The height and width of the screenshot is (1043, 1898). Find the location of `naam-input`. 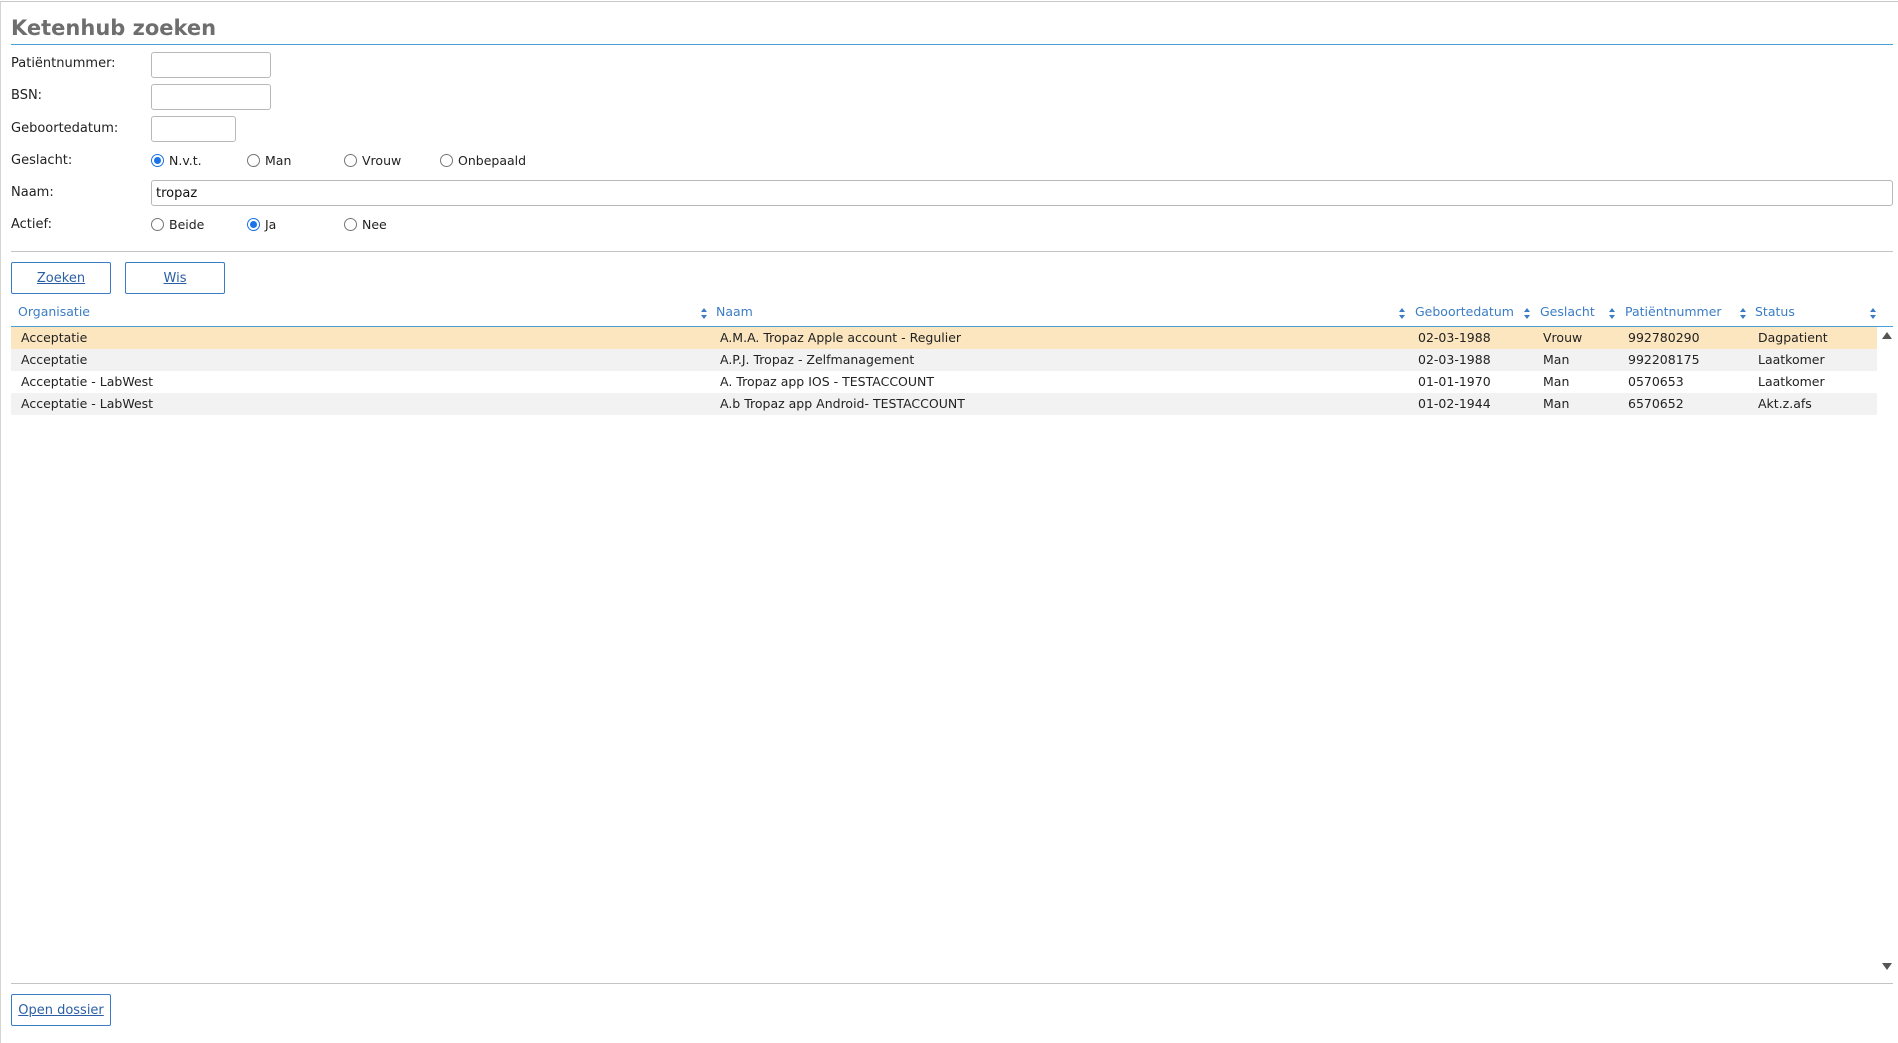

naam-input is located at coordinates (1022, 193).